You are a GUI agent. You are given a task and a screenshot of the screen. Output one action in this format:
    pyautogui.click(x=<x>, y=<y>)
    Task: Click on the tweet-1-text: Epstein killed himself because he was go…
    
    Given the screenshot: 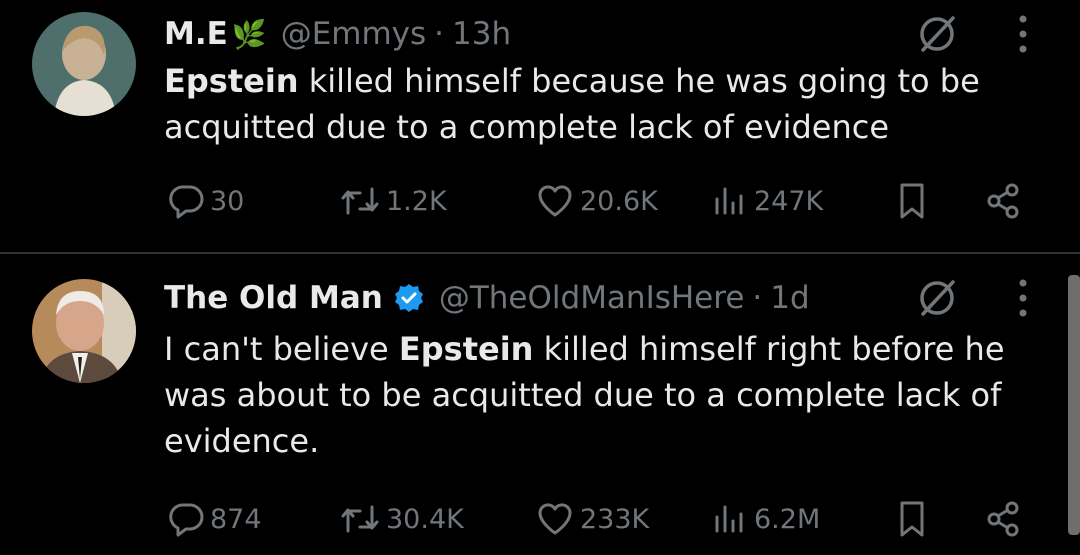 What is the action you would take?
    pyautogui.click(x=604, y=104)
    